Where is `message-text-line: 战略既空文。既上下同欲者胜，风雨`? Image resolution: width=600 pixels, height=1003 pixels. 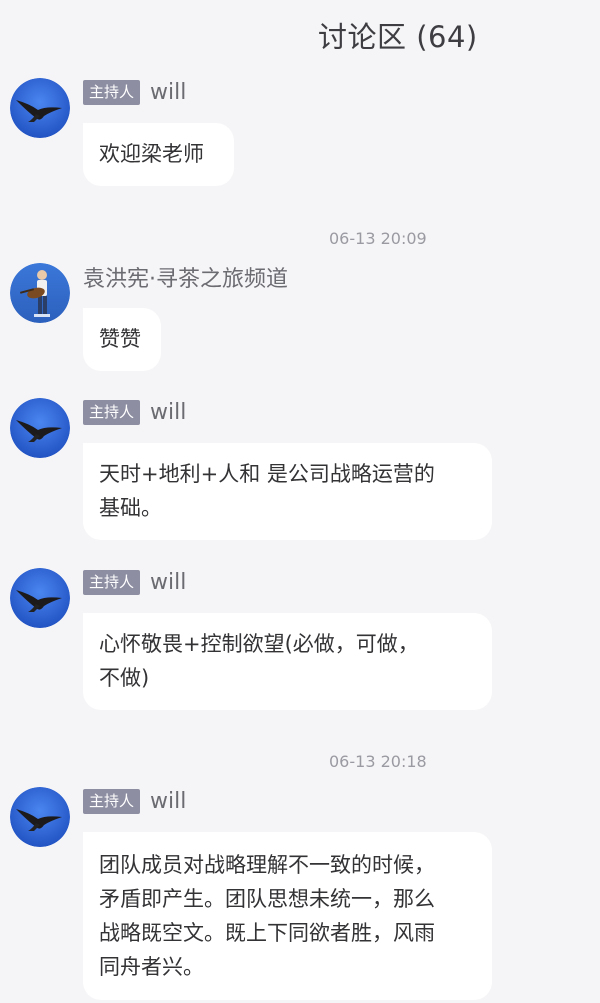 message-text-line: 战略既空文。既上下同欲者胜，风雨 is located at coordinates (267, 933).